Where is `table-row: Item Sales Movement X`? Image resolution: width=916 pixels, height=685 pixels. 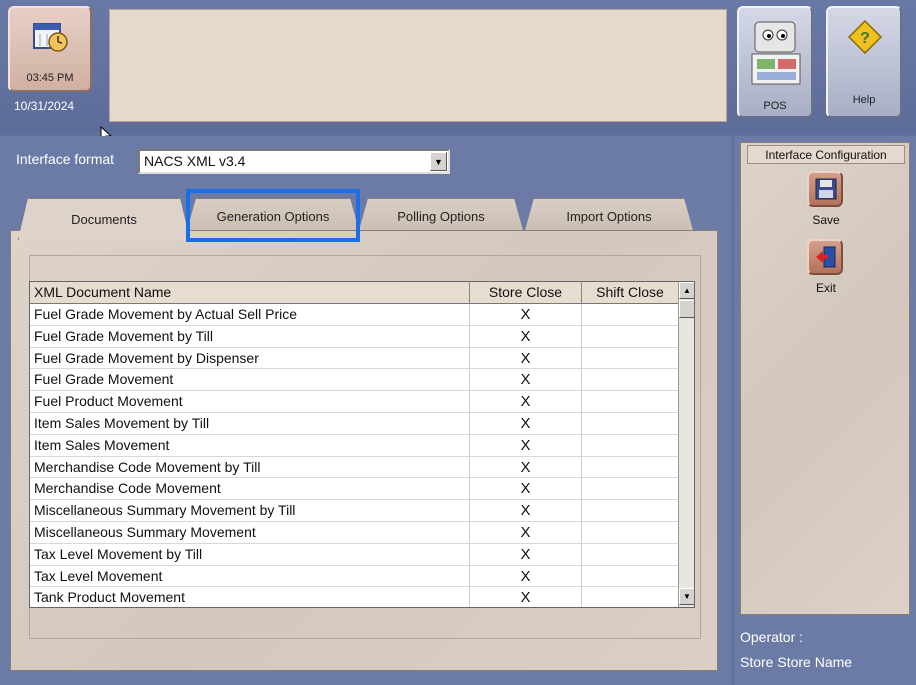
table-row: Item Sales Movement X is located at coordinates (354, 445).